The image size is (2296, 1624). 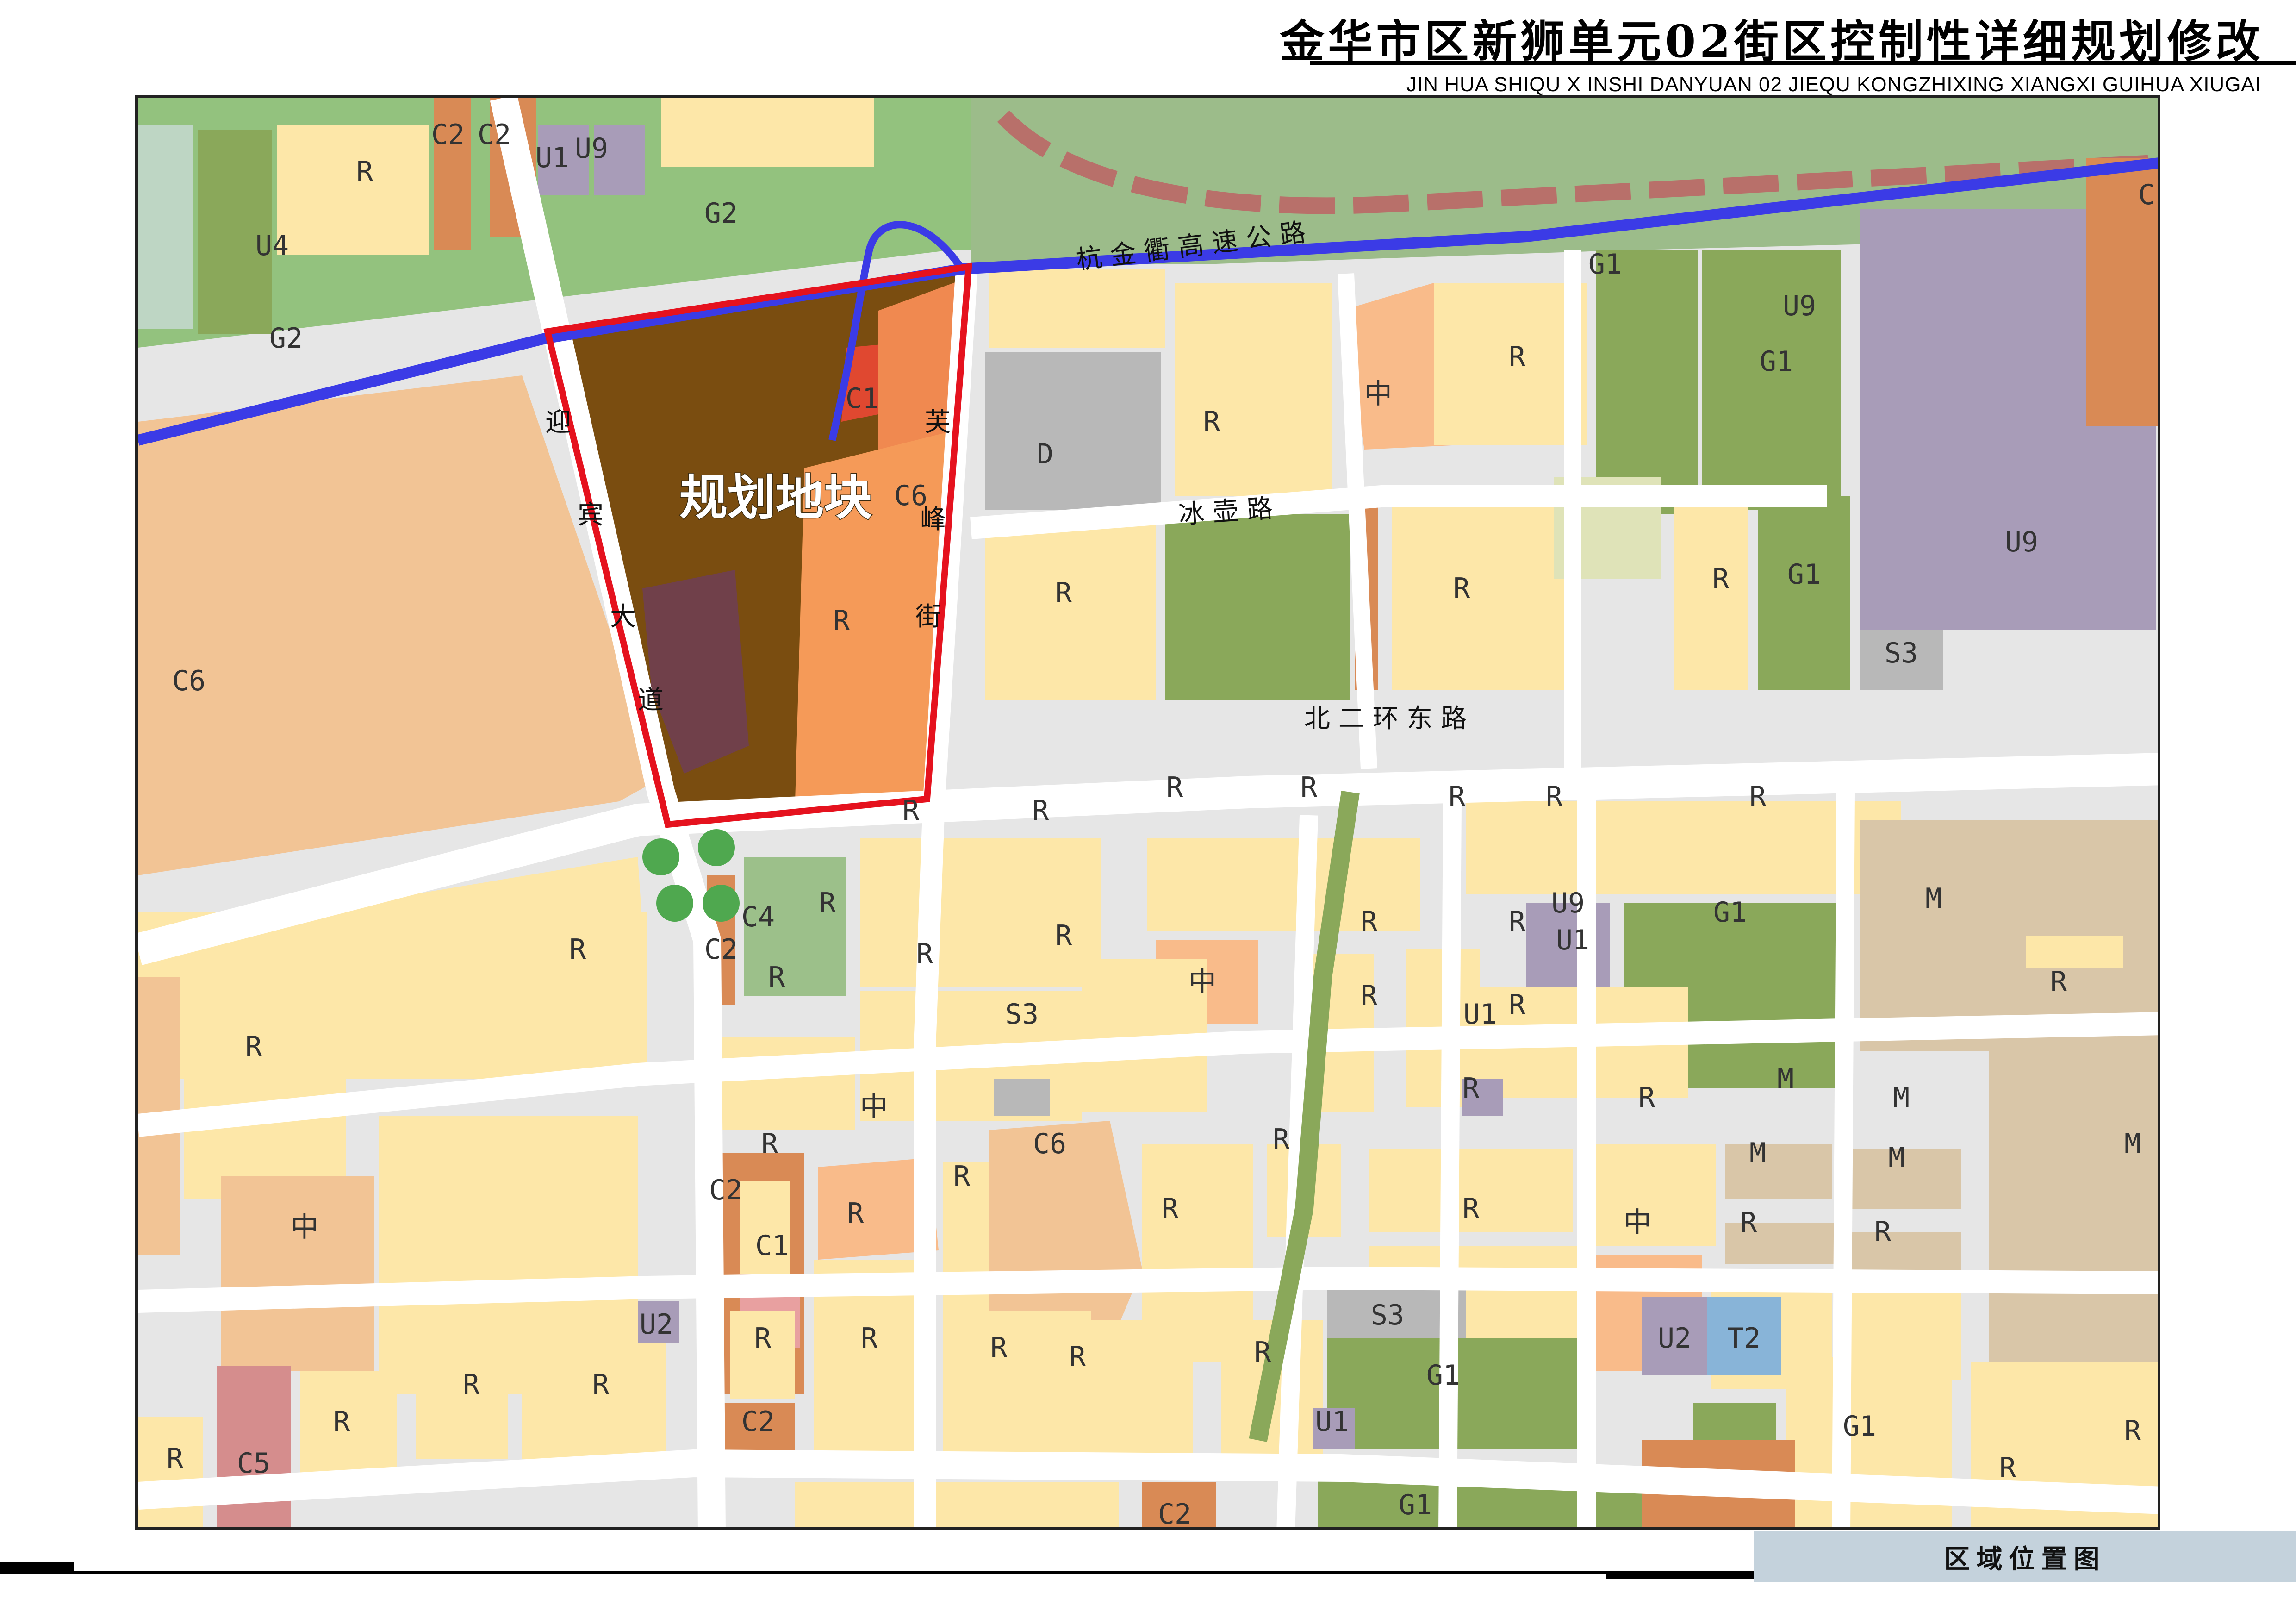 I want to click on road-label-yingbin-2: 宾, so click(x=591, y=515).